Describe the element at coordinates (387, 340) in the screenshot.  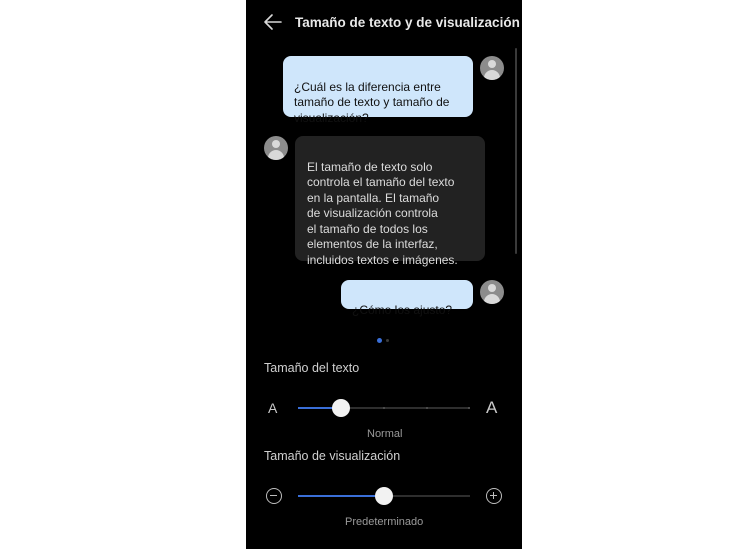
I see `page-dot` at that location.